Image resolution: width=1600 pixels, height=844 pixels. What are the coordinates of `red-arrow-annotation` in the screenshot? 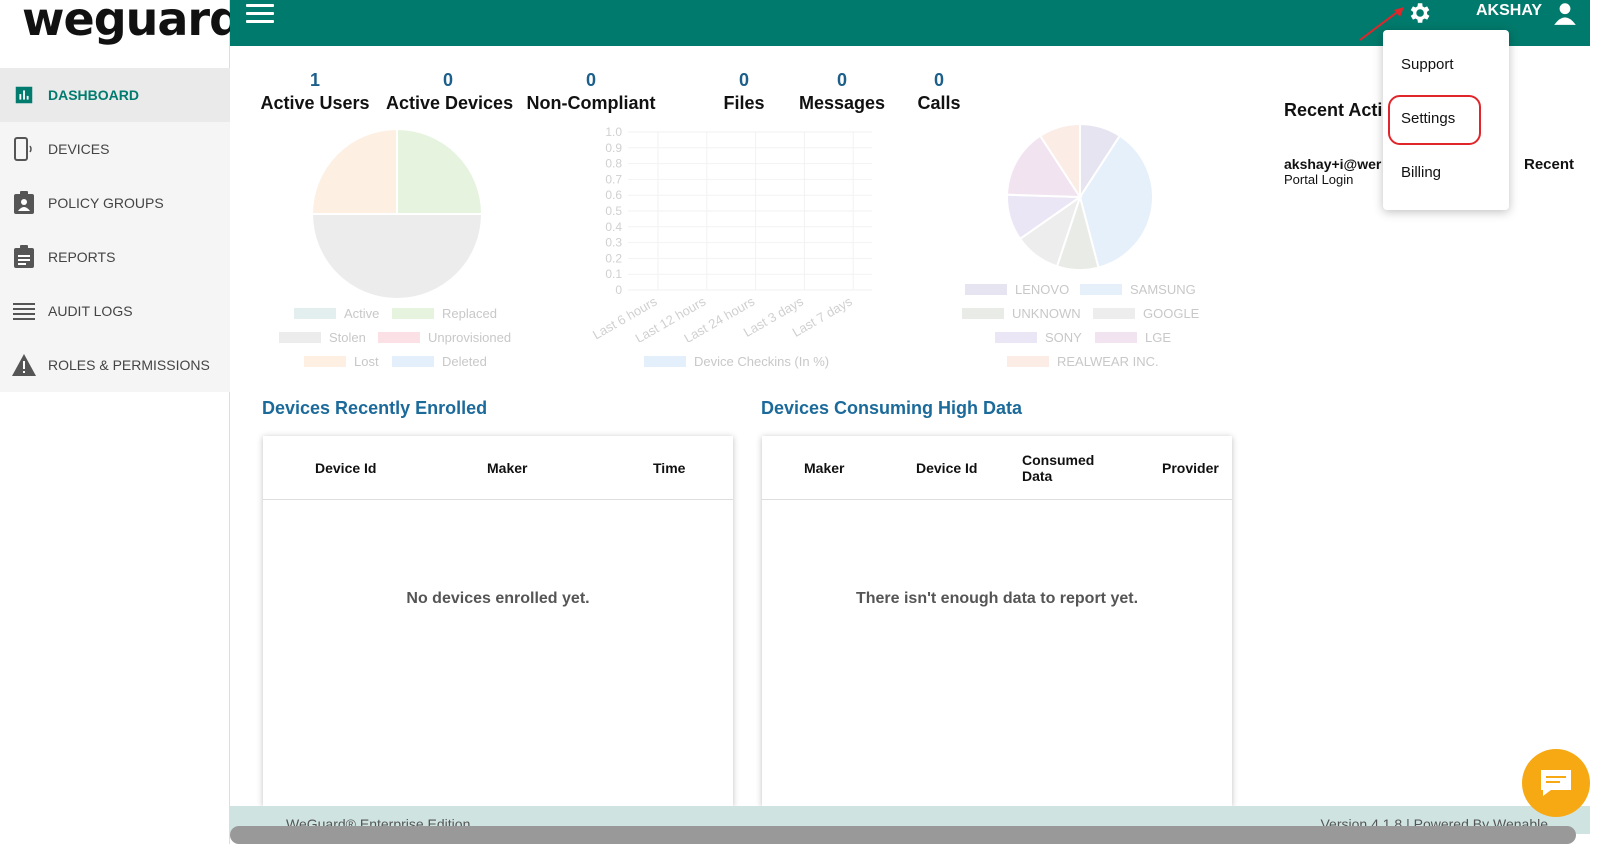 It's located at (1381, 24).